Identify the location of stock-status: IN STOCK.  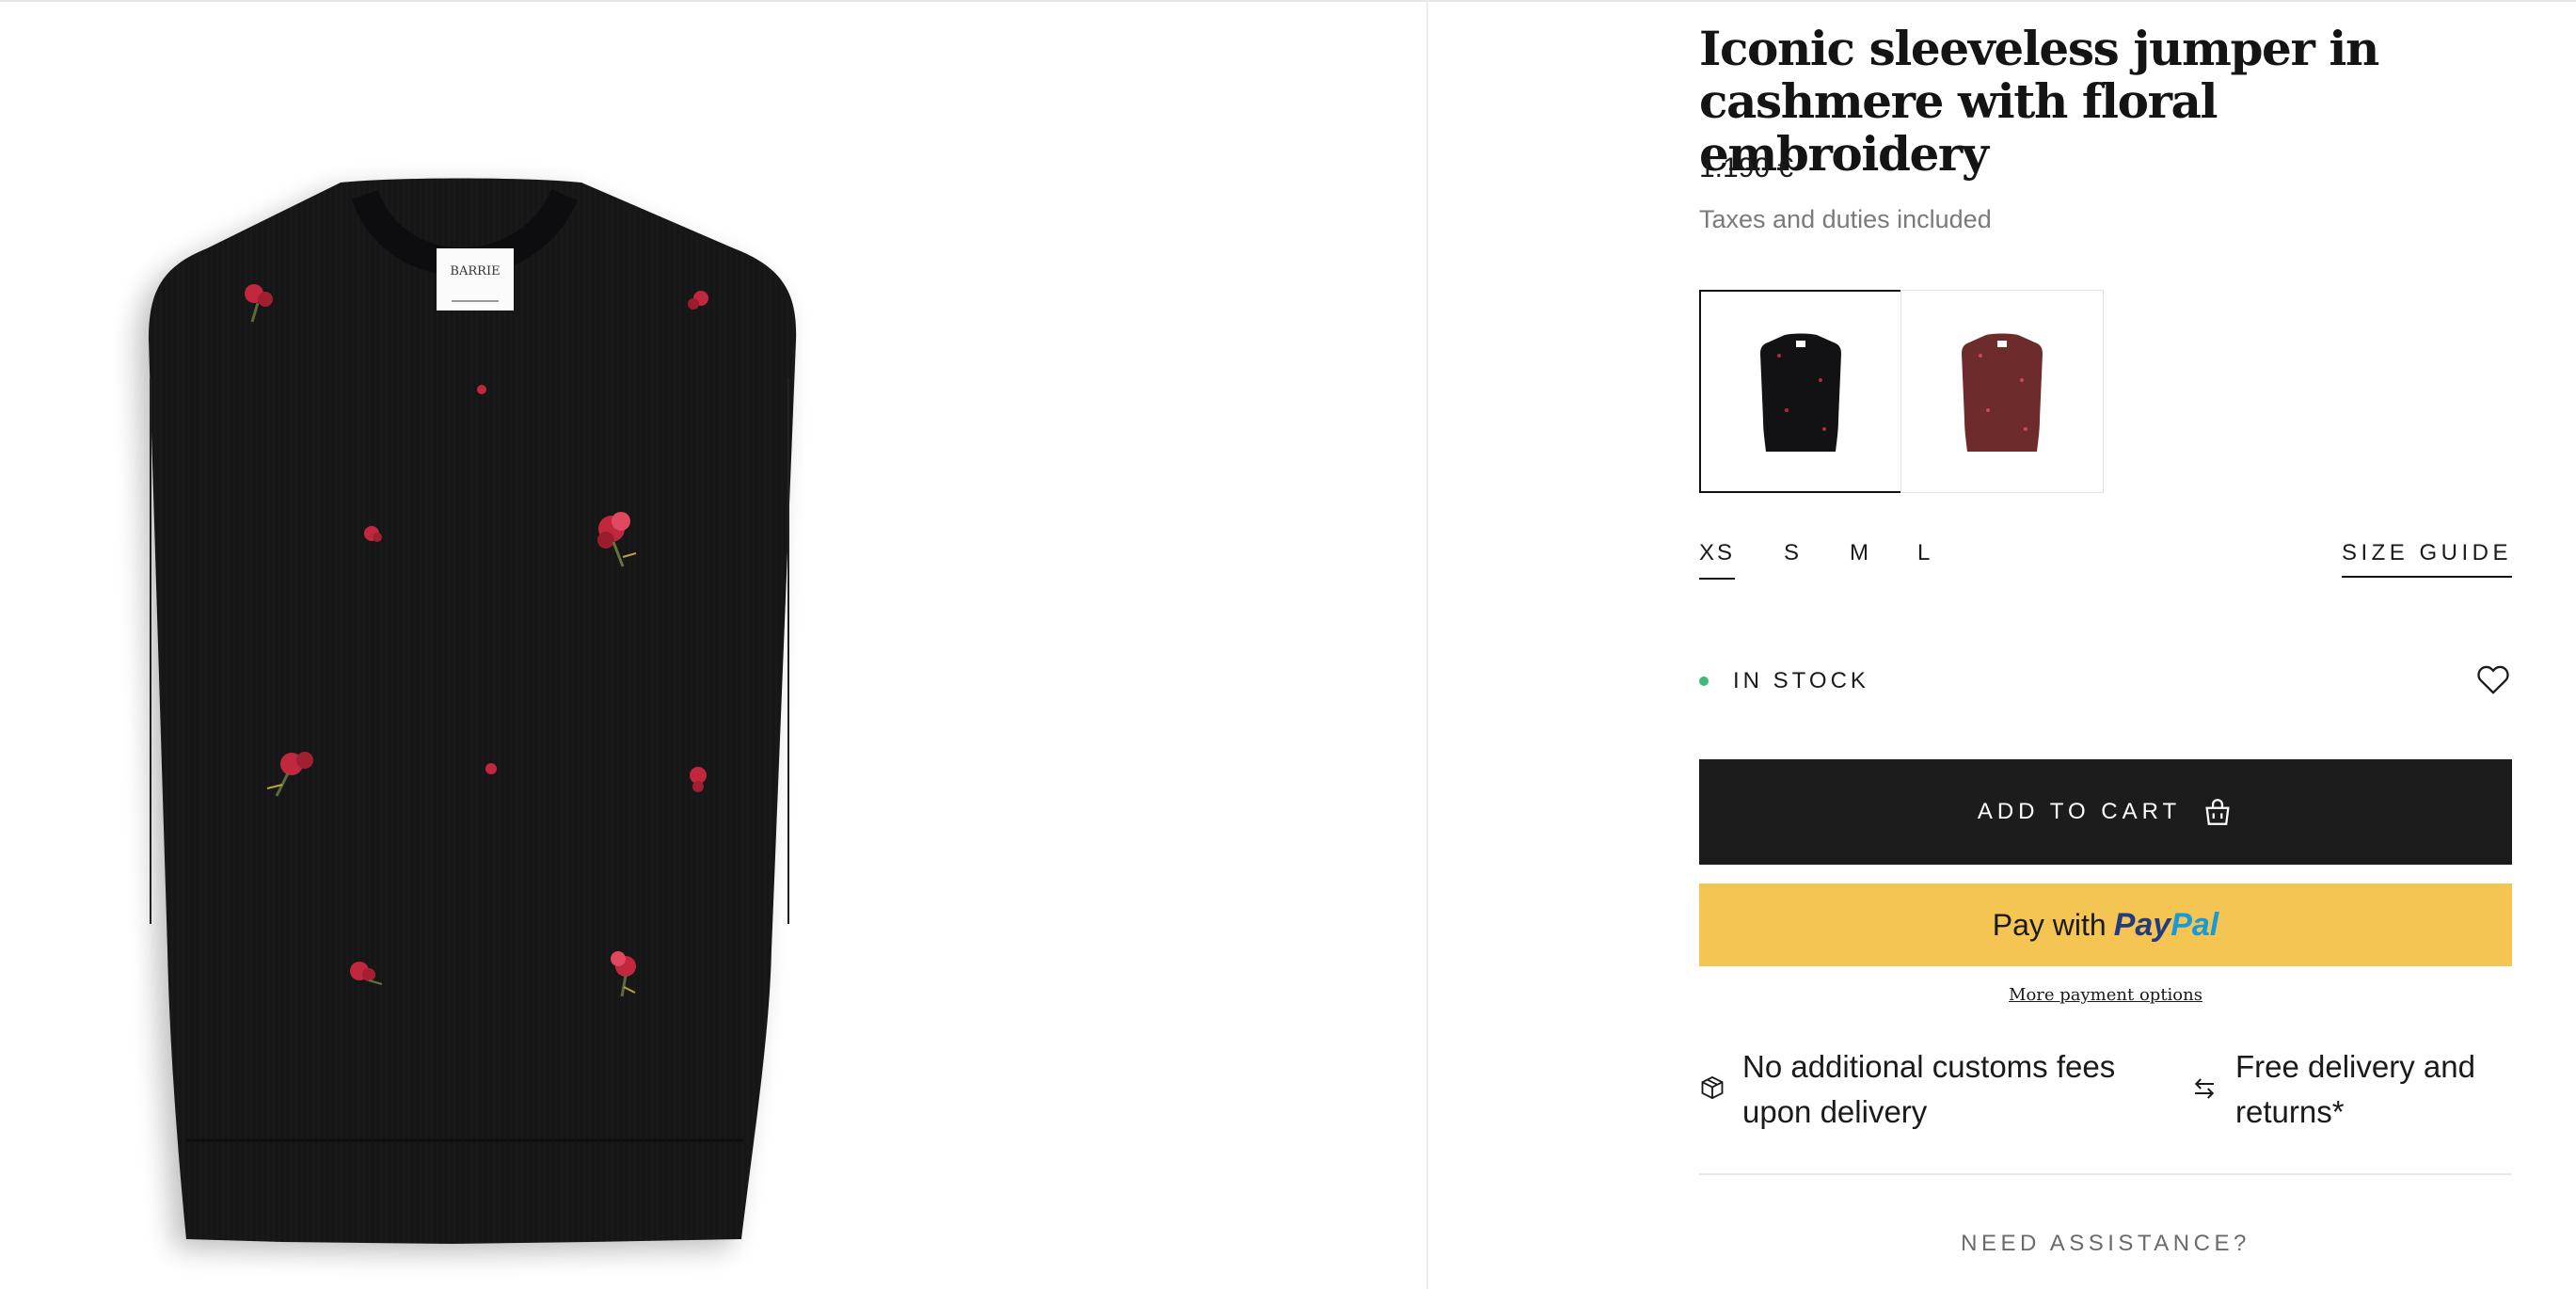
(1784, 681).